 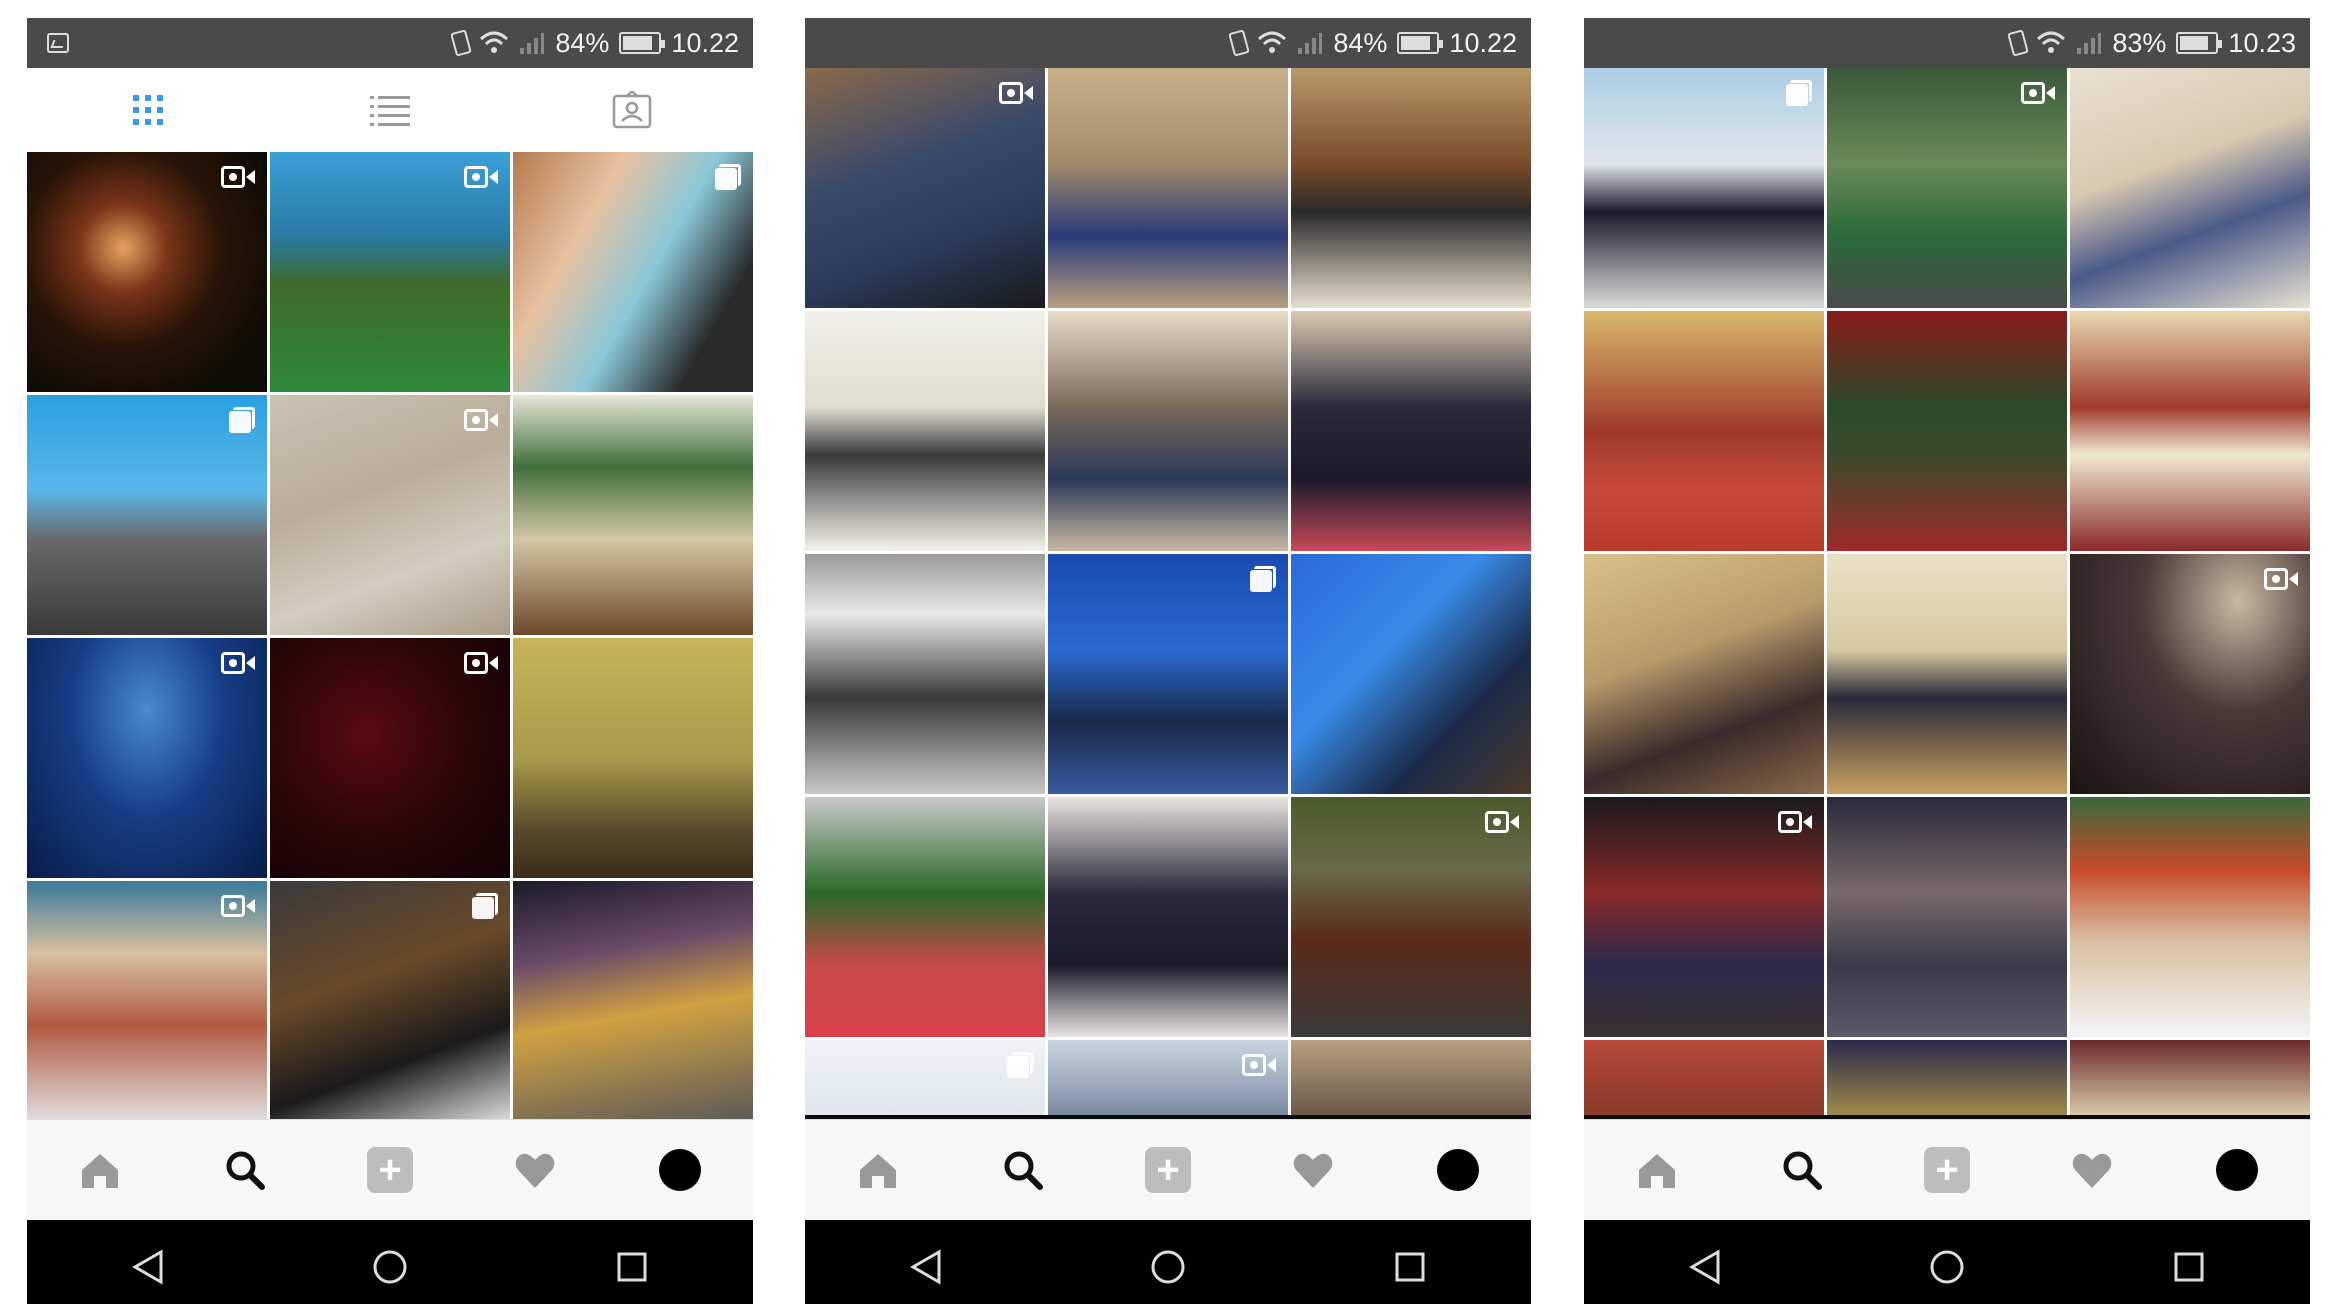 I want to click on battery-icon, so click(x=642, y=43).